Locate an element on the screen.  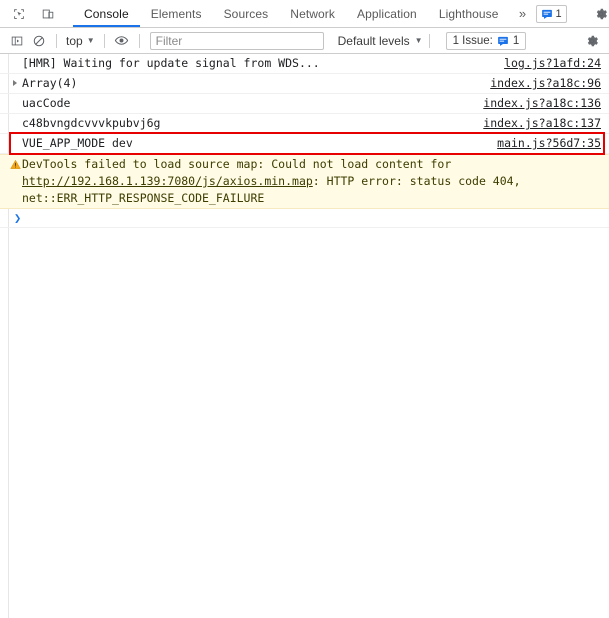
tab-lighthouse-label: Lighthouse is located at coordinates (468, 13).